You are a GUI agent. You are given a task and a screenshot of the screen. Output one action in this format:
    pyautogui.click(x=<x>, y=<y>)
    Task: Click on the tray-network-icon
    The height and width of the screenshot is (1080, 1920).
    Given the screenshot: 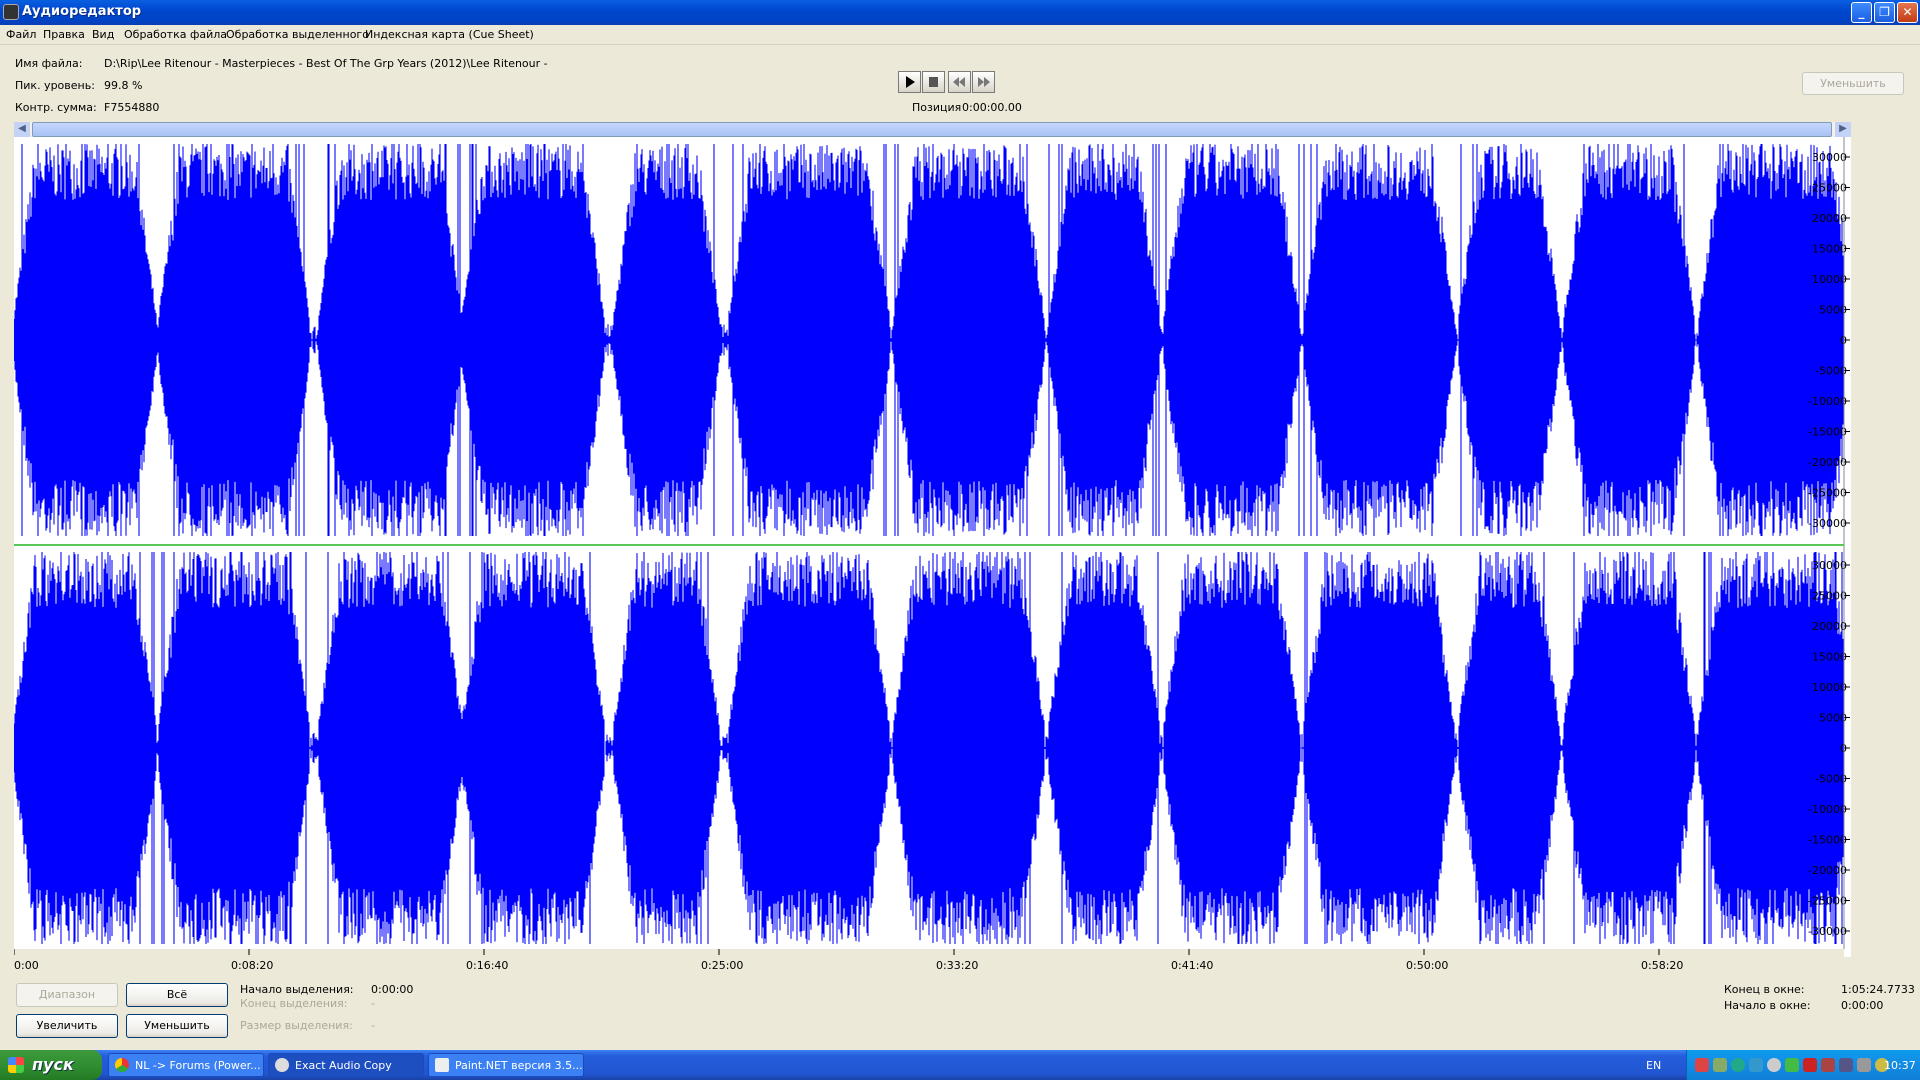 What is the action you would take?
    pyautogui.click(x=1738, y=1065)
    